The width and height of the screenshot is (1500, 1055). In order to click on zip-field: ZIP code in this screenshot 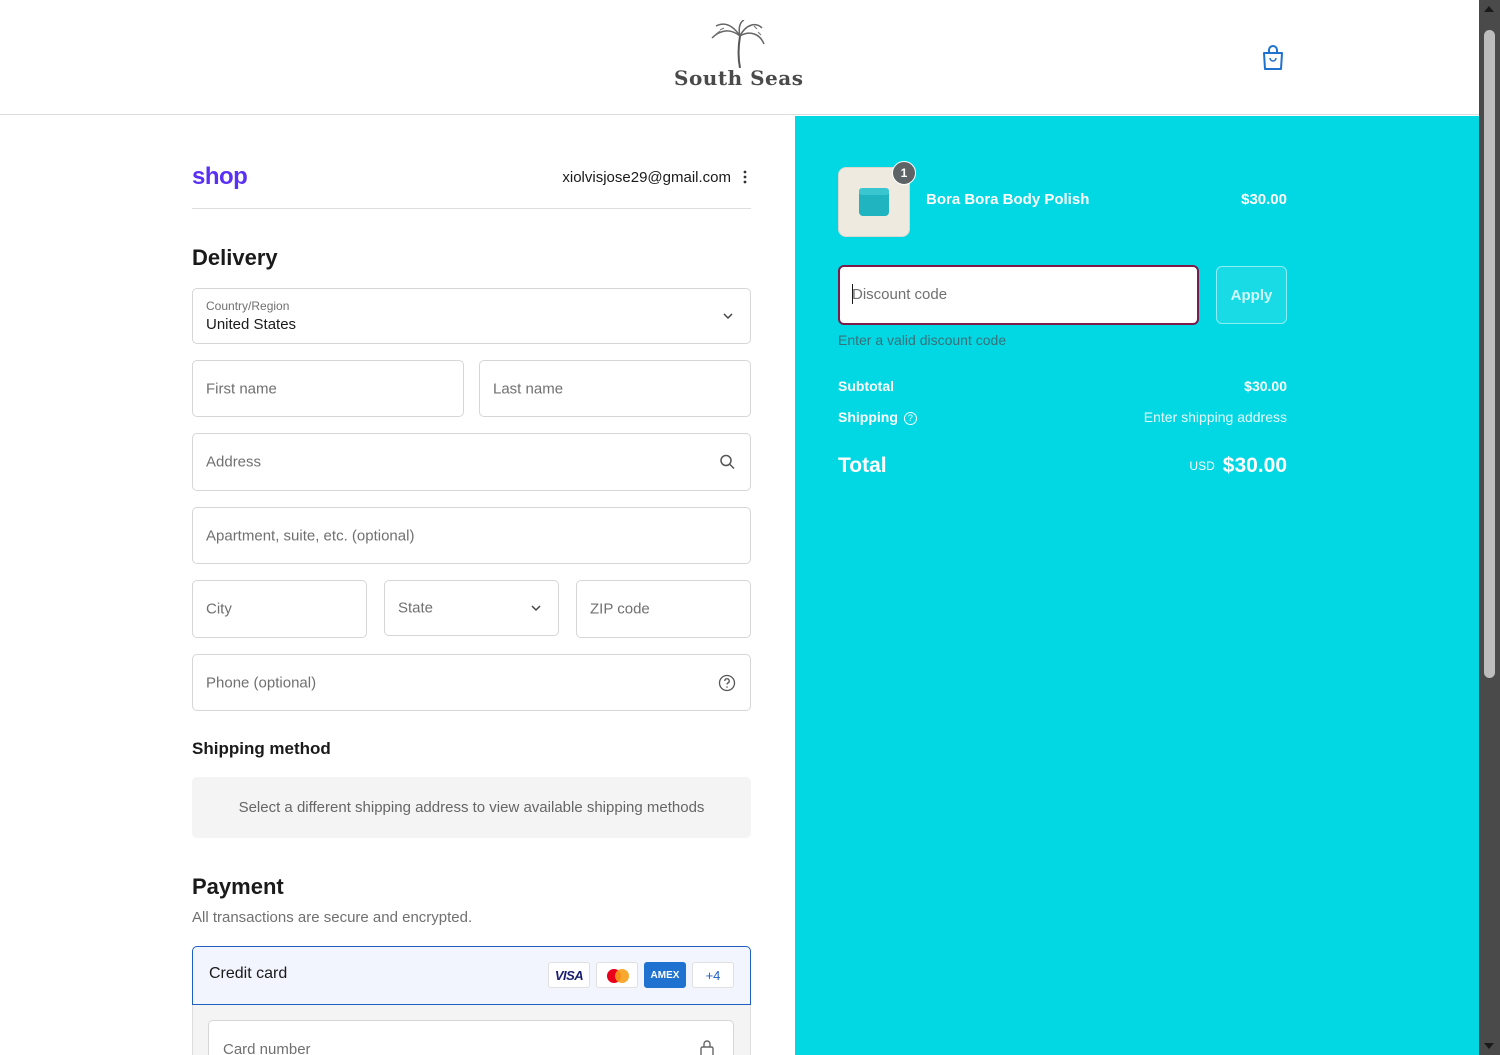, I will do `click(663, 609)`.